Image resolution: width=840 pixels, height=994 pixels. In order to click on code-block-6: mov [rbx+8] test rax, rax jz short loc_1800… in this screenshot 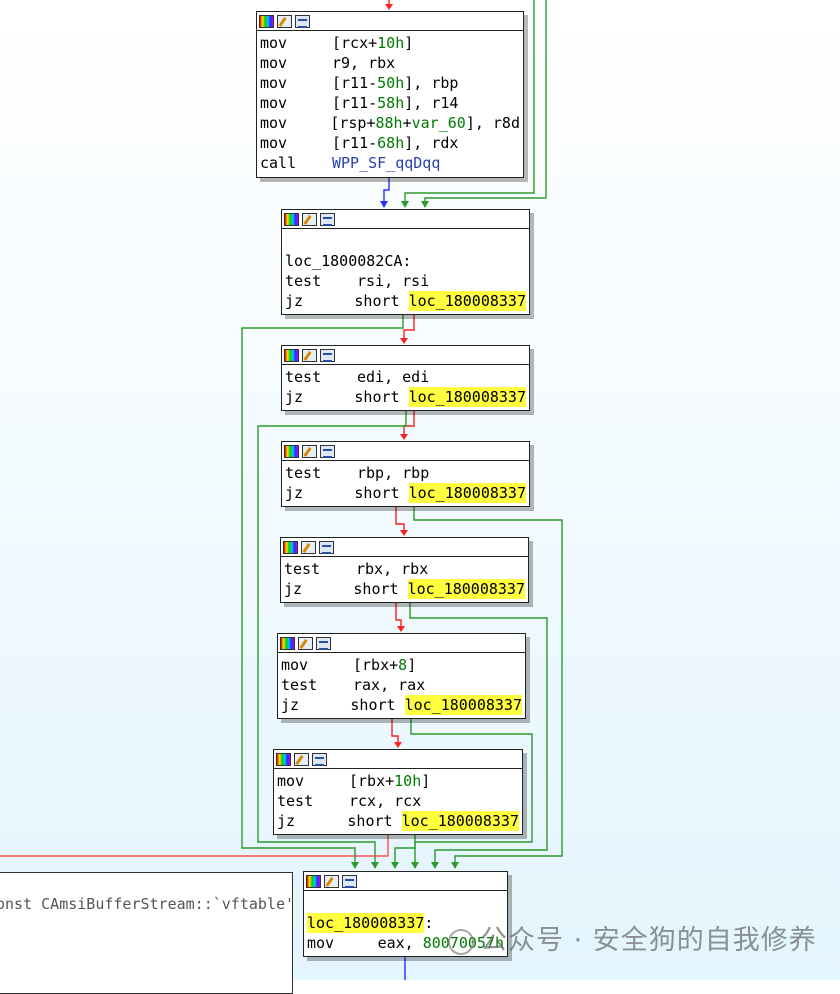, I will do `click(401, 676)`.